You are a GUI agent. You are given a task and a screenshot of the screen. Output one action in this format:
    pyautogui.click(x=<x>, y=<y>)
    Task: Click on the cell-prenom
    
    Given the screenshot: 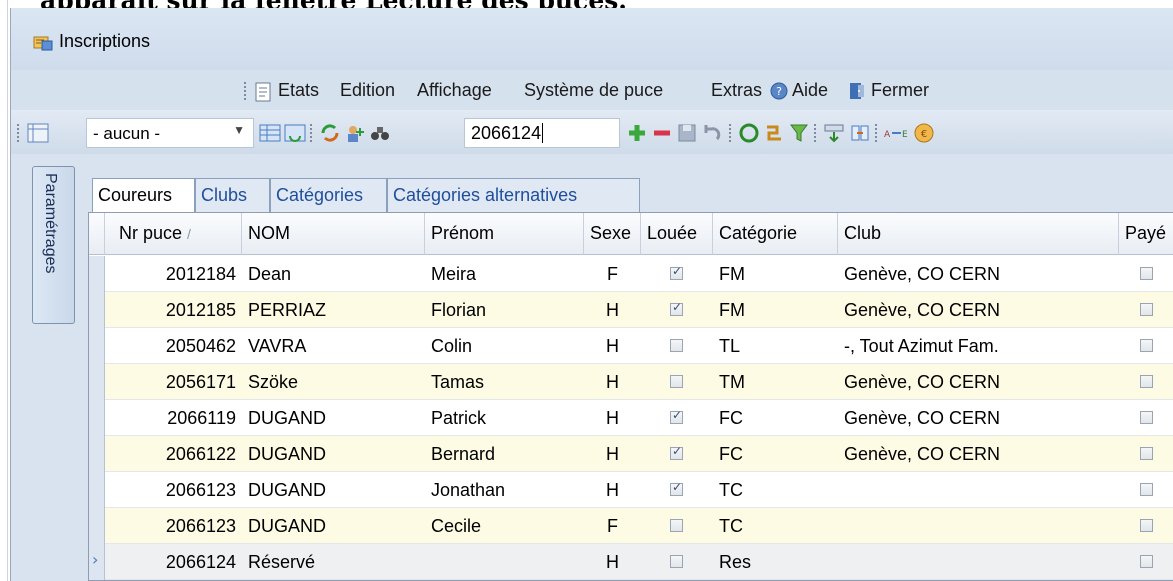 What is the action you would take?
    pyautogui.click(x=504, y=562)
    